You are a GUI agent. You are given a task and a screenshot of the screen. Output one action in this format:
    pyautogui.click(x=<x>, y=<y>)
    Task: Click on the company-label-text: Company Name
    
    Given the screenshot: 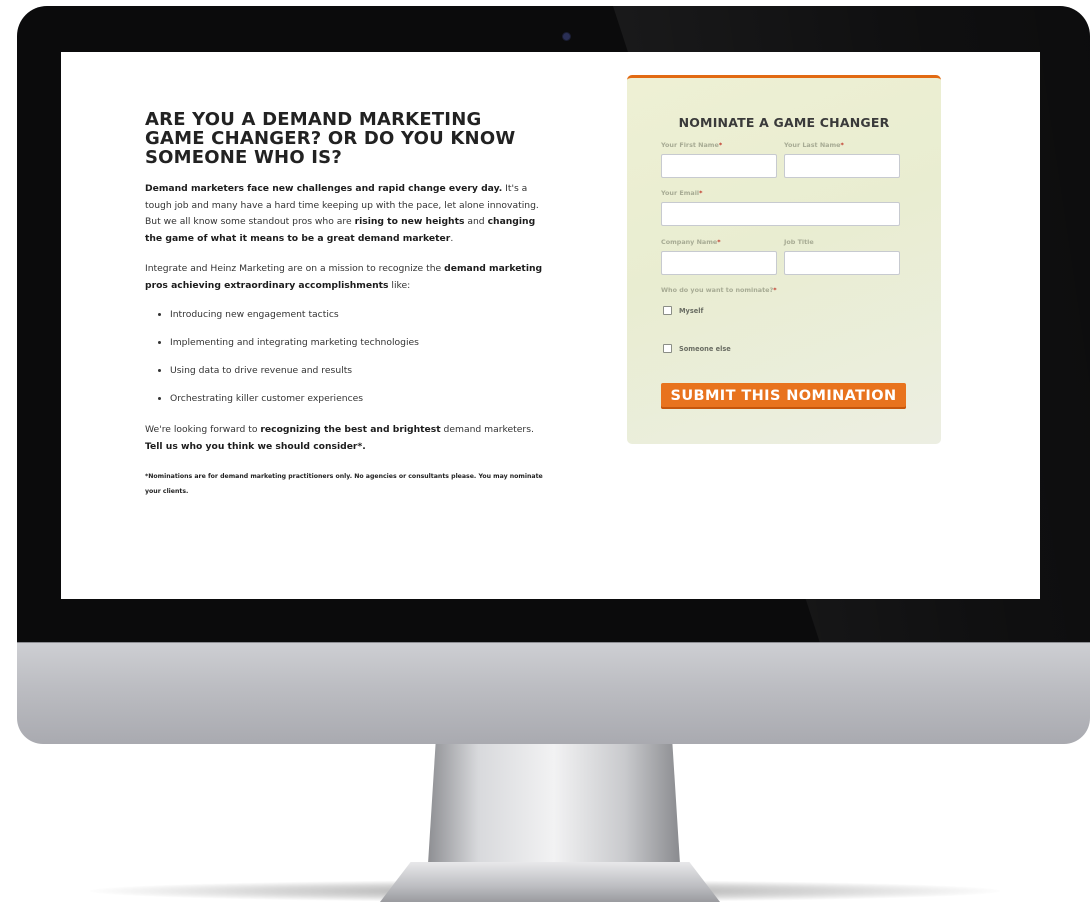 What is the action you would take?
    pyautogui.click(x=689, y=242)
    